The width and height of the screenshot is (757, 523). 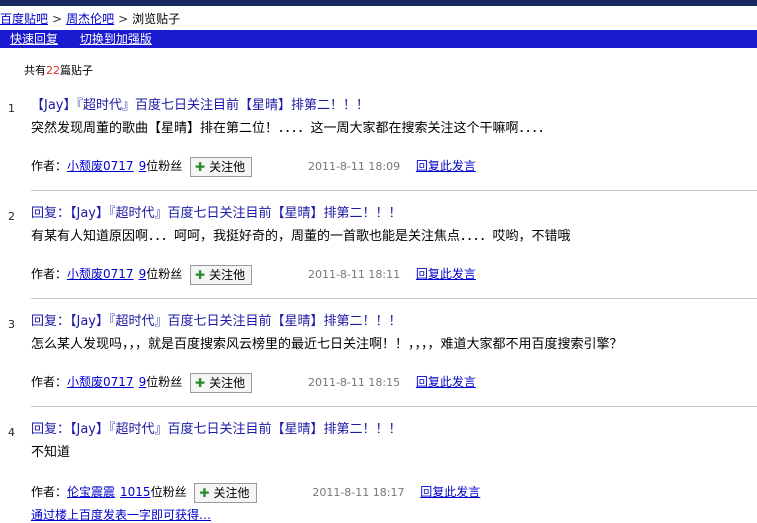 I want to click on action-bar: 快速回复 切换到加强版, so click(x=378, y=39).